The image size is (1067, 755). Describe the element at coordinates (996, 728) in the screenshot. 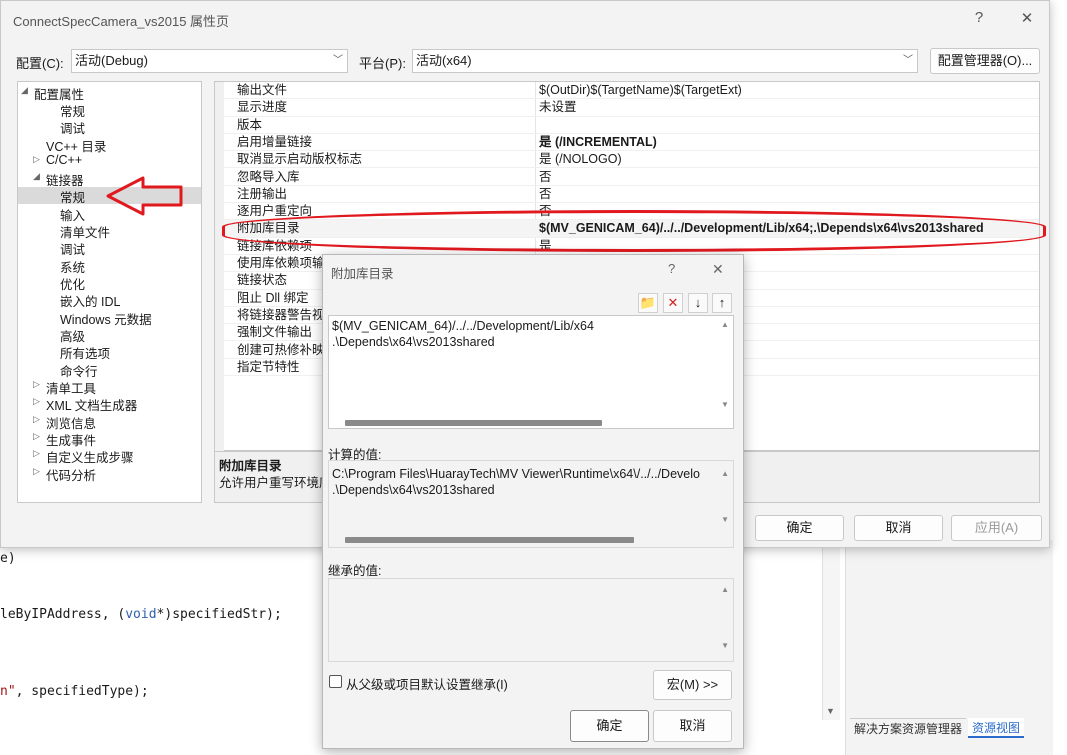

I see `tab-resource-view: 资源视图` at that location.